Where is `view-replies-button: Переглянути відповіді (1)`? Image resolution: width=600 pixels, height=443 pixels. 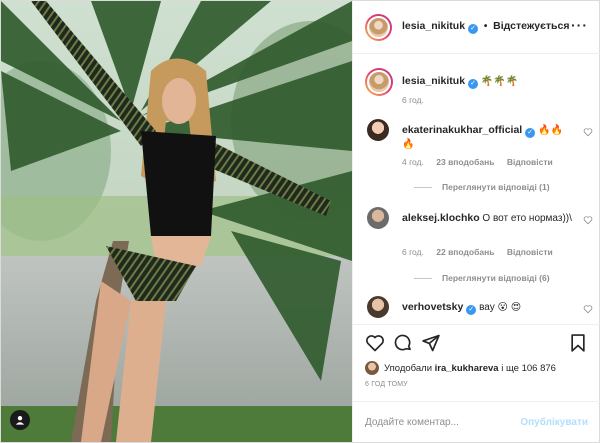
view-replies-button: Переглянути відповіді (1) is located at coordinates (482, 187).